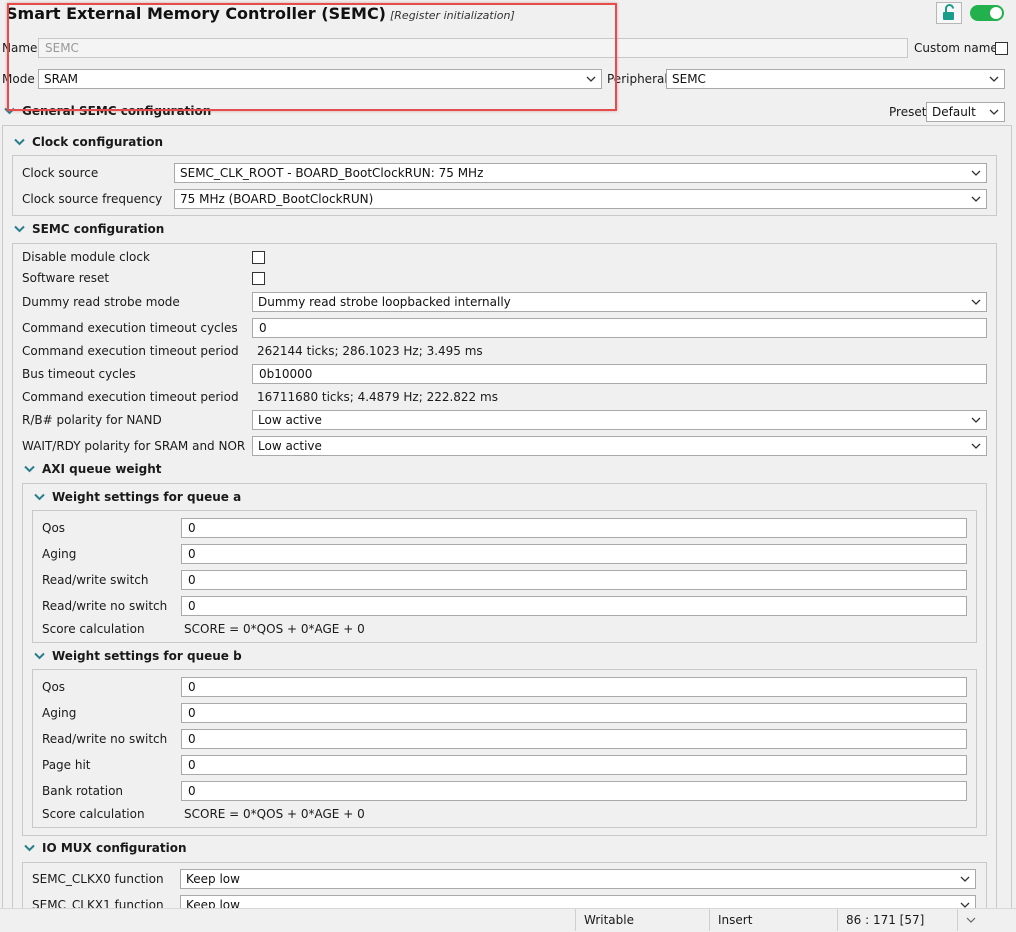  I want to click on queue-a-rwns-label: Read/write no switch, so click(105, 606).